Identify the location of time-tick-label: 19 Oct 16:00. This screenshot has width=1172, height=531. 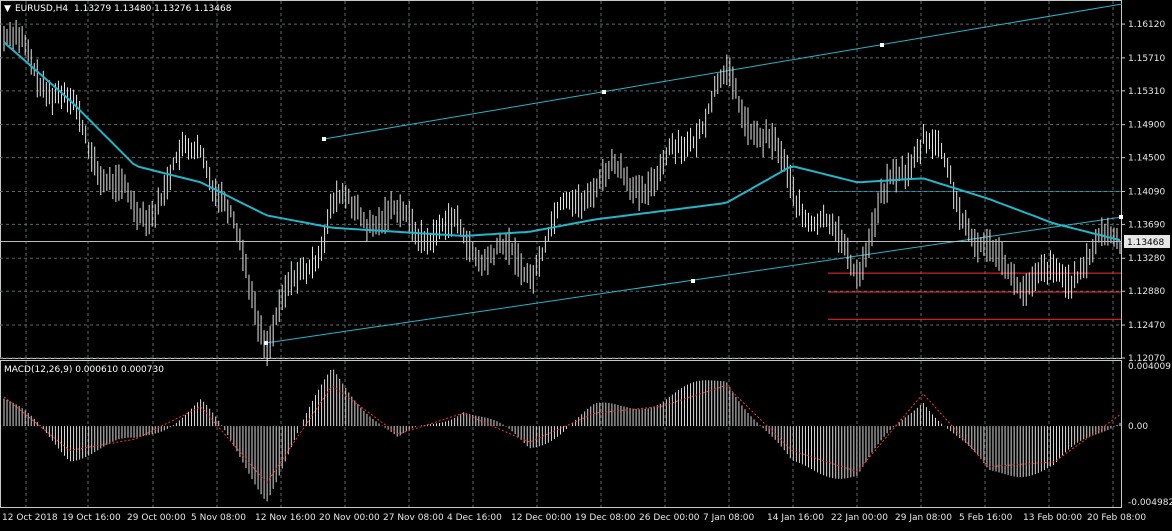
(91, 518).